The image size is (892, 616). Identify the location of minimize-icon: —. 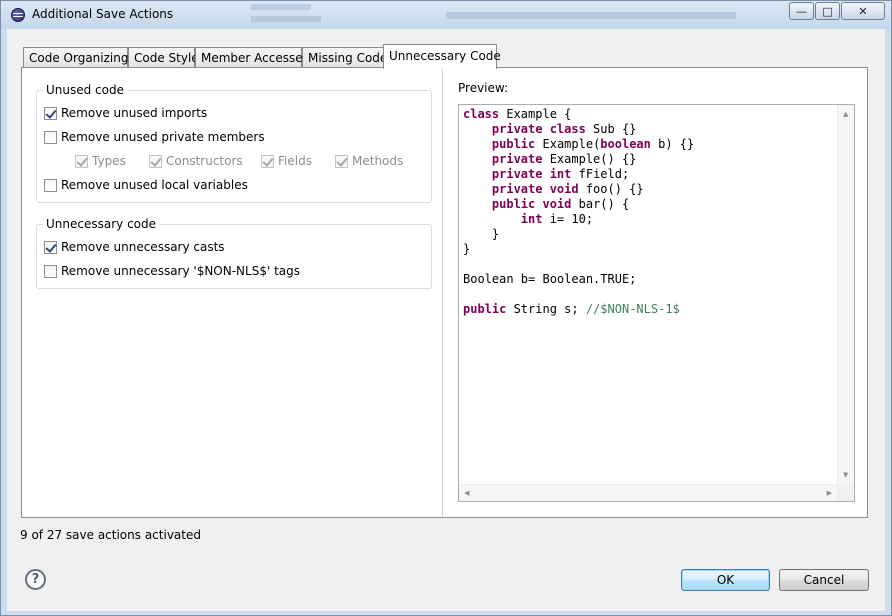
(801, 11).